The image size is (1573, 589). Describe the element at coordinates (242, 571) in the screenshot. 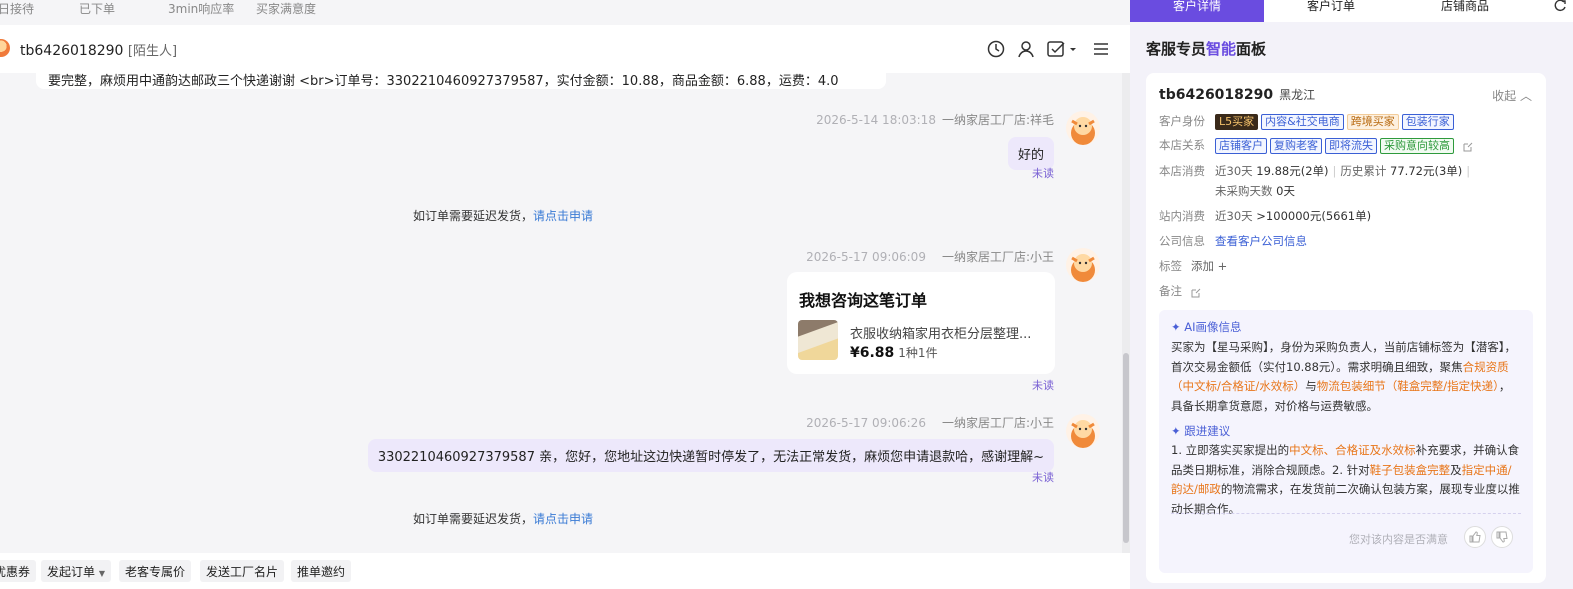

I see `factory-card-button: 发送工厂名片` at that location.